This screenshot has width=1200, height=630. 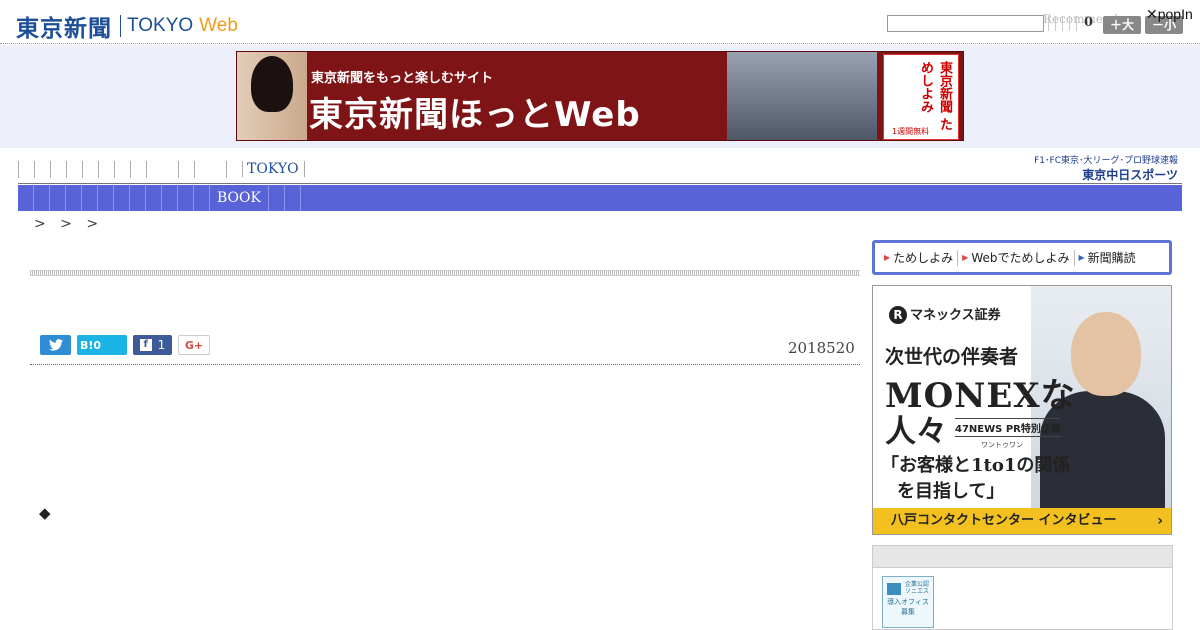 What do you see at coordinates (161, 345) in the screenshot?
I see `facebook-share-count: 1` at bounding box center [161, 345].